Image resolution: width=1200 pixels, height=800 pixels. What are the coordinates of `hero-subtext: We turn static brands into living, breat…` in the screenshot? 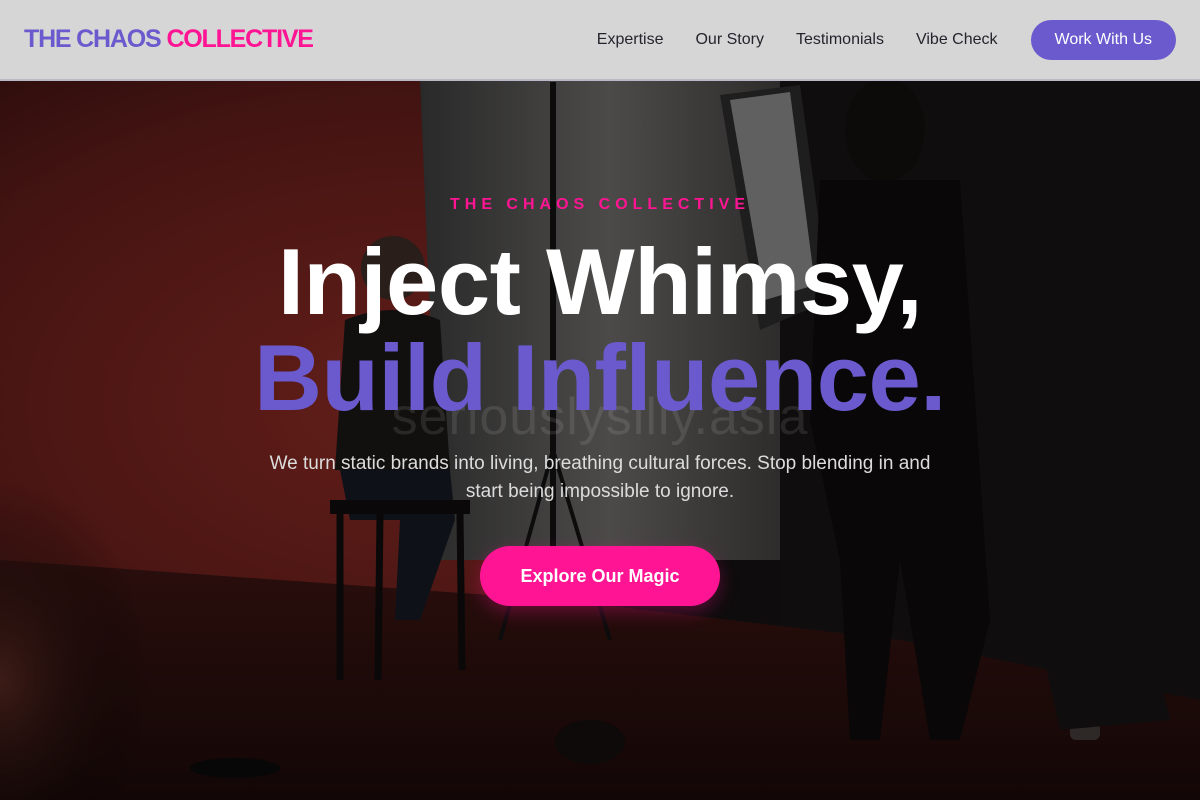 It's located at (600, 477).